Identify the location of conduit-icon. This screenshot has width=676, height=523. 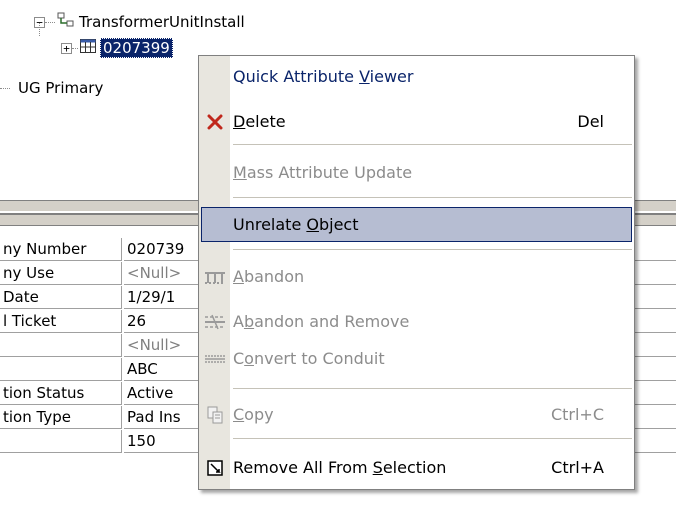
(214, 358).